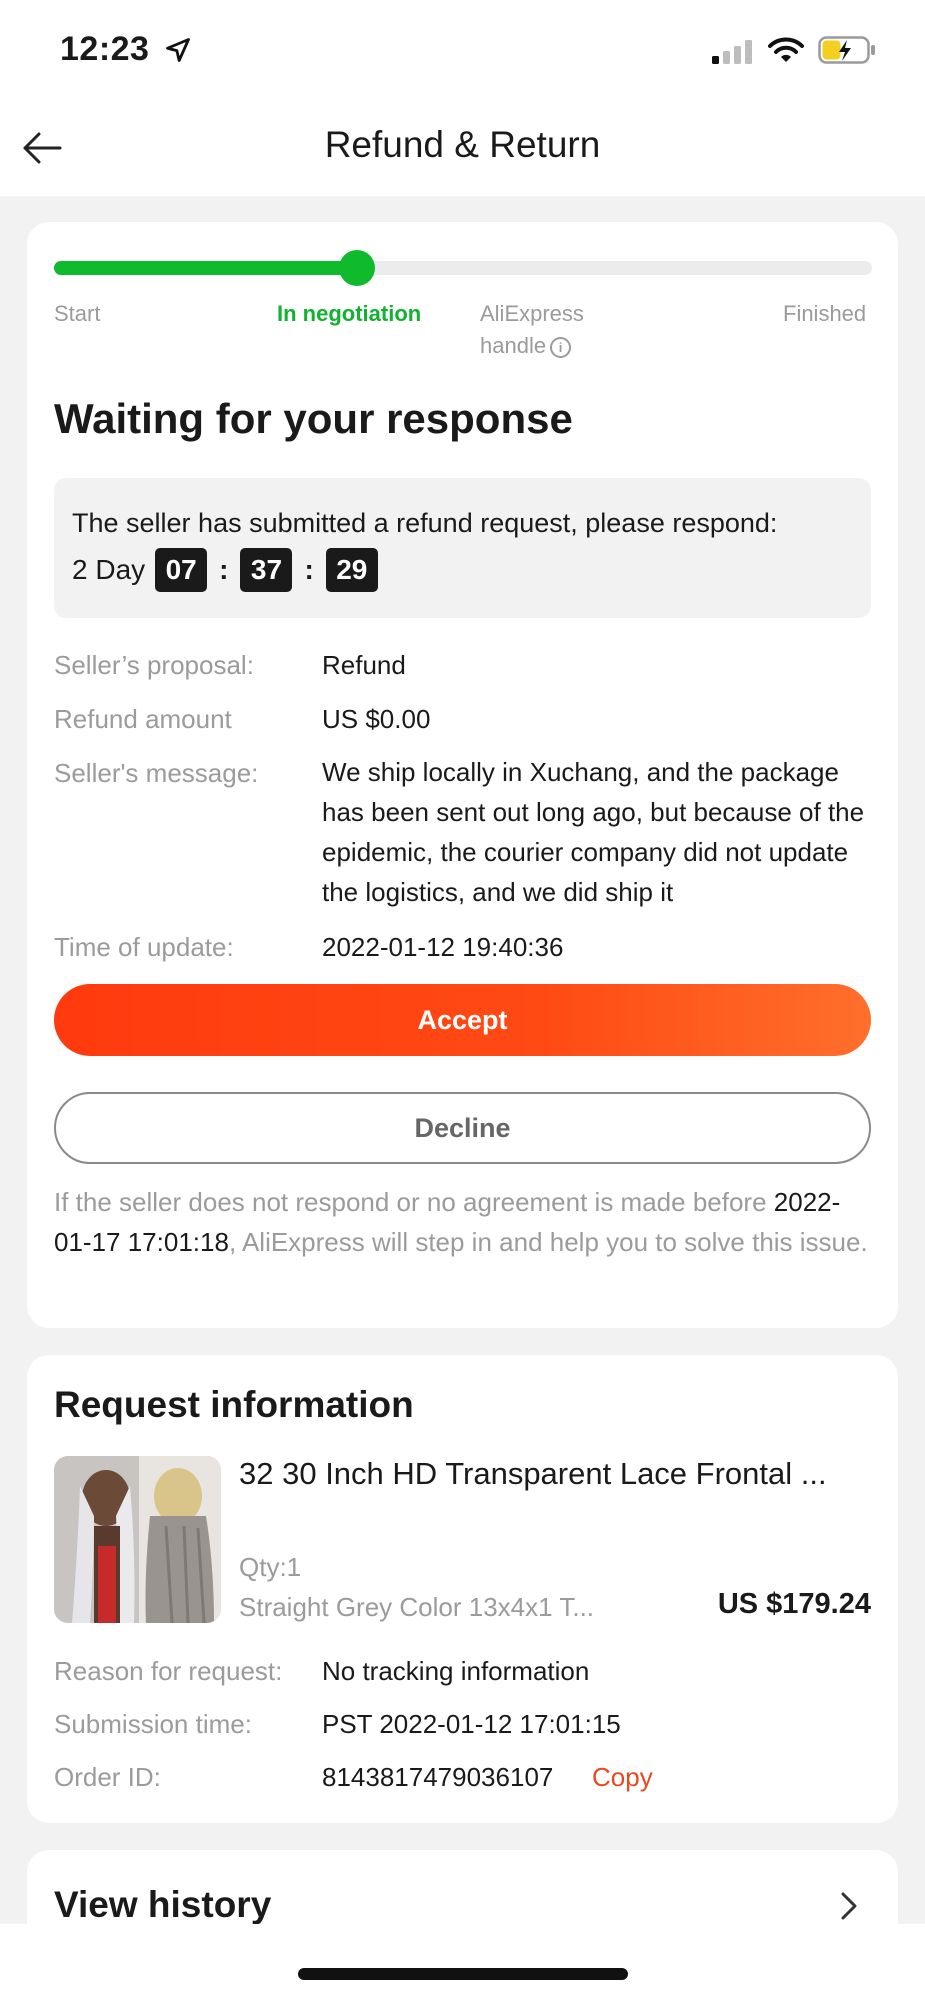  Describe the element at coordinates (205, 268) in the screenshot. I see `progress-fill` at that location.